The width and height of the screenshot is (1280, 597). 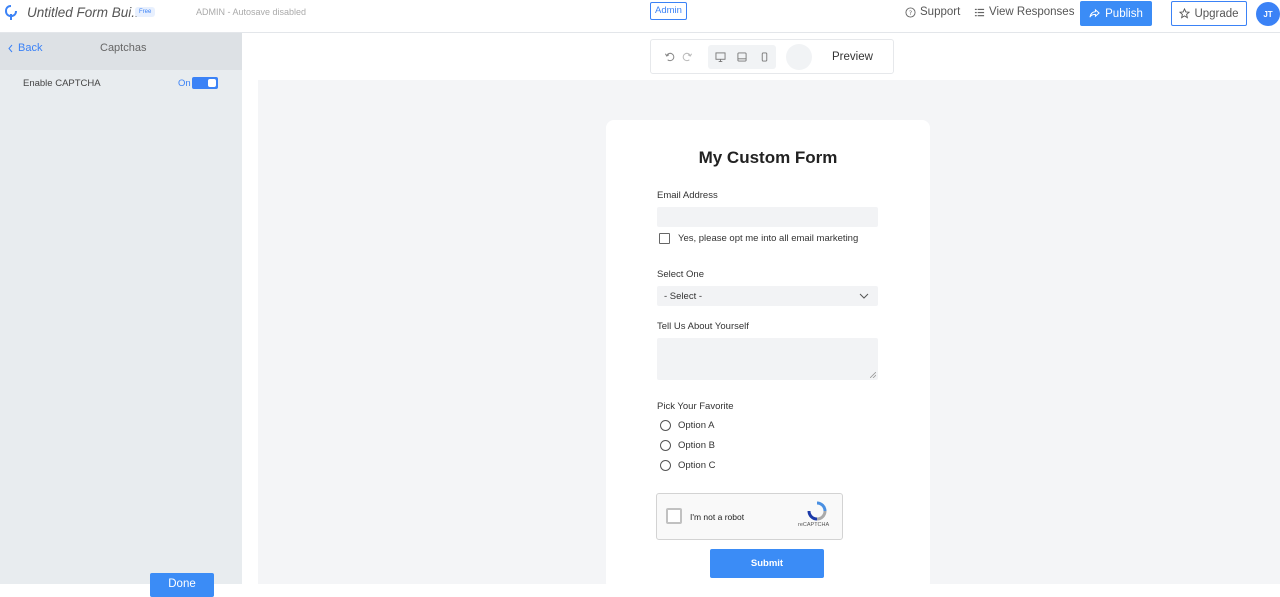 I want to click on device-switcher, so click(x=742, y=56).